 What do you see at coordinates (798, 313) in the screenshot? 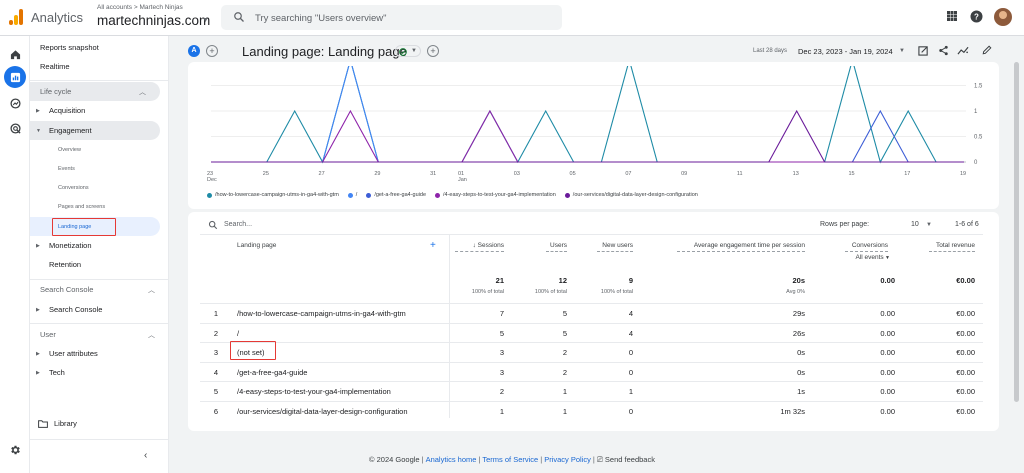
I see `cell-avg: 29s` at bounding box center [798, 313].